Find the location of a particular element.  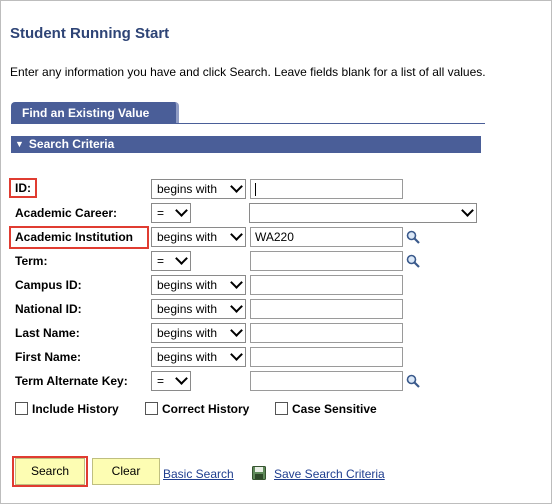

campus-id-operator-value: begins with is located at coordinates (187, 285).